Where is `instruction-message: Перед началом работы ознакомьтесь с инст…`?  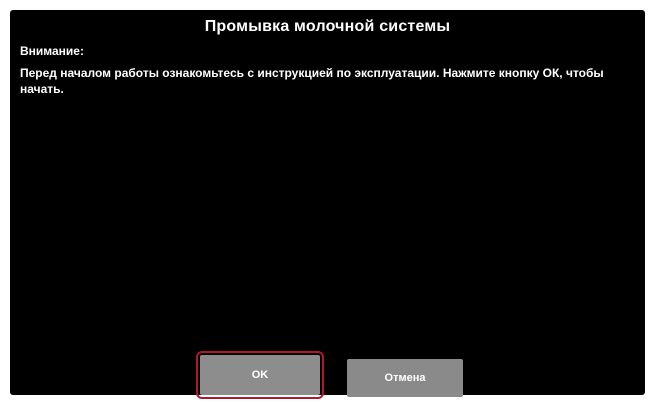 instruction-message: Перед началом работы ознакомьтесь с инст… is located at coordinates (312, 81).